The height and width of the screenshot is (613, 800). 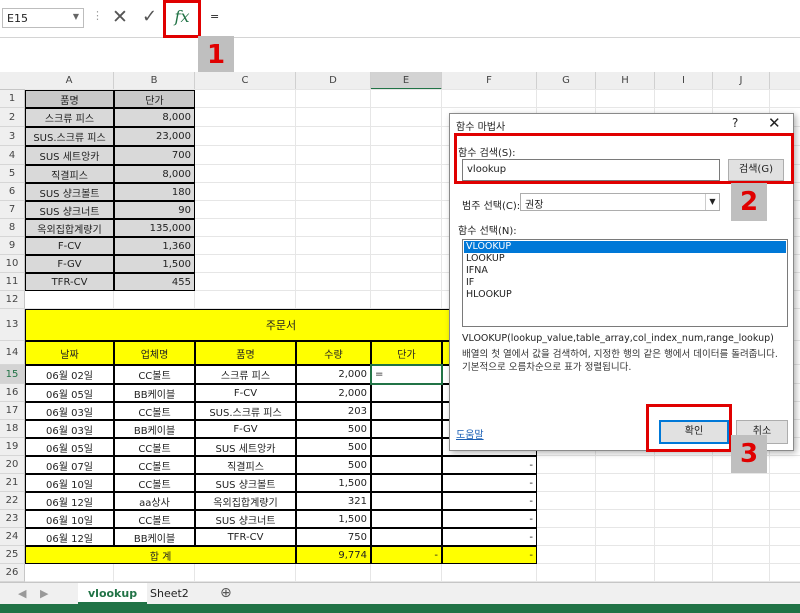 I want to click on row-header-22: 22, so click(x=12, y=501).